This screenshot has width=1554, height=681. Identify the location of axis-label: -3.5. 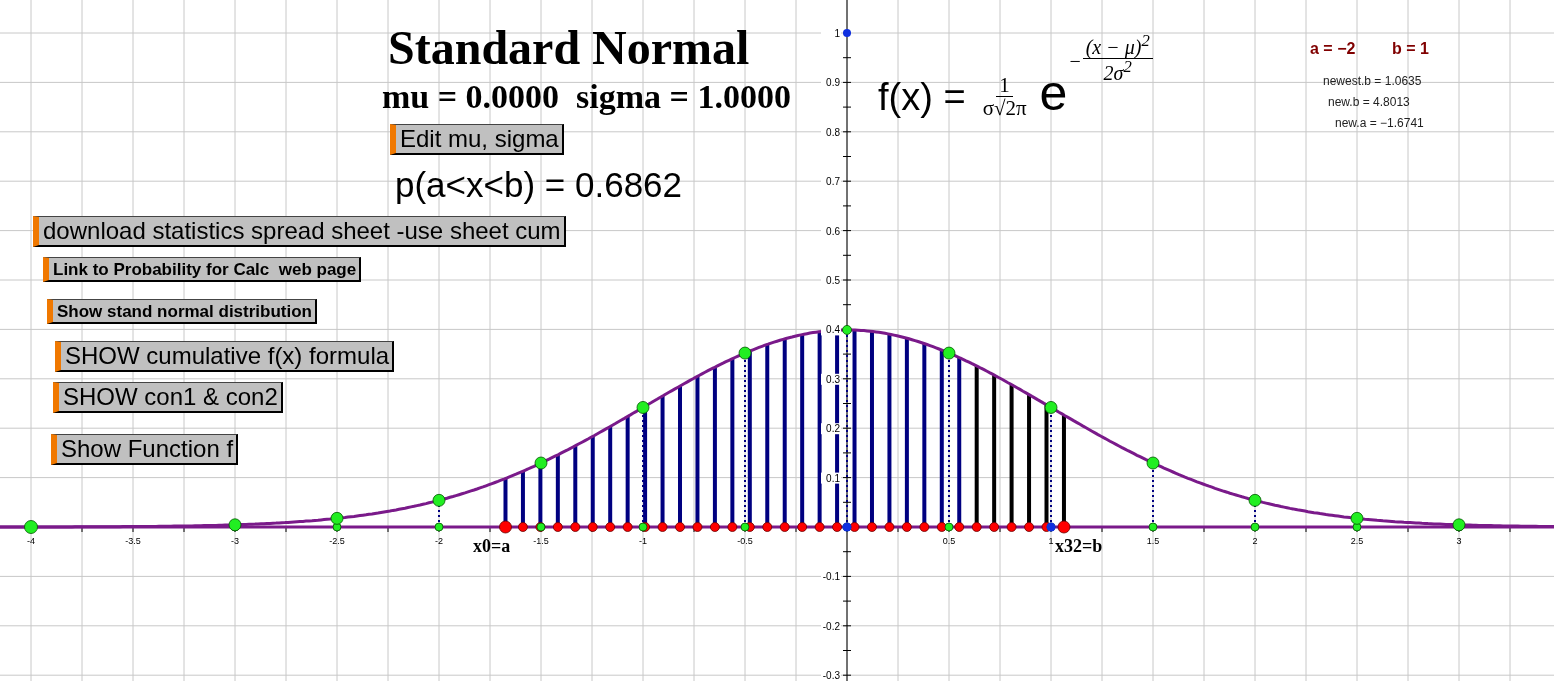
(133, 541).